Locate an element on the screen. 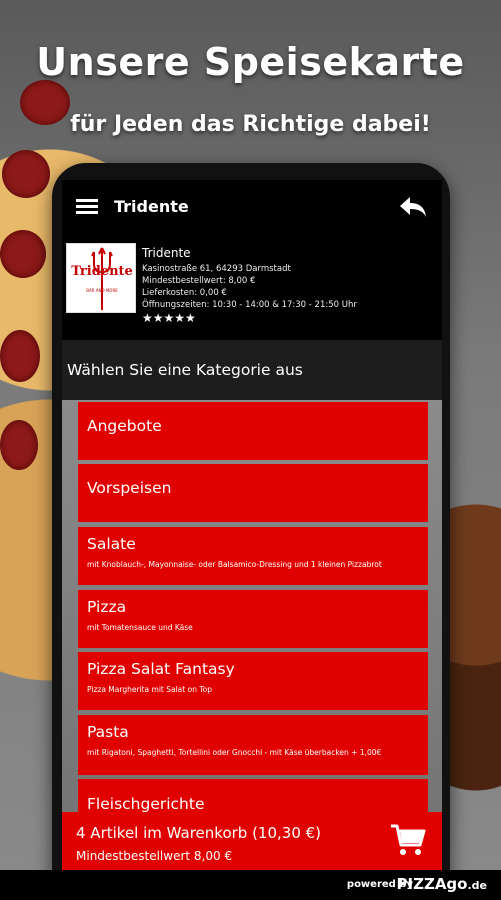 This screenshot has width=501, height=900. category-title: Salate is located at coordinates (111, 544).